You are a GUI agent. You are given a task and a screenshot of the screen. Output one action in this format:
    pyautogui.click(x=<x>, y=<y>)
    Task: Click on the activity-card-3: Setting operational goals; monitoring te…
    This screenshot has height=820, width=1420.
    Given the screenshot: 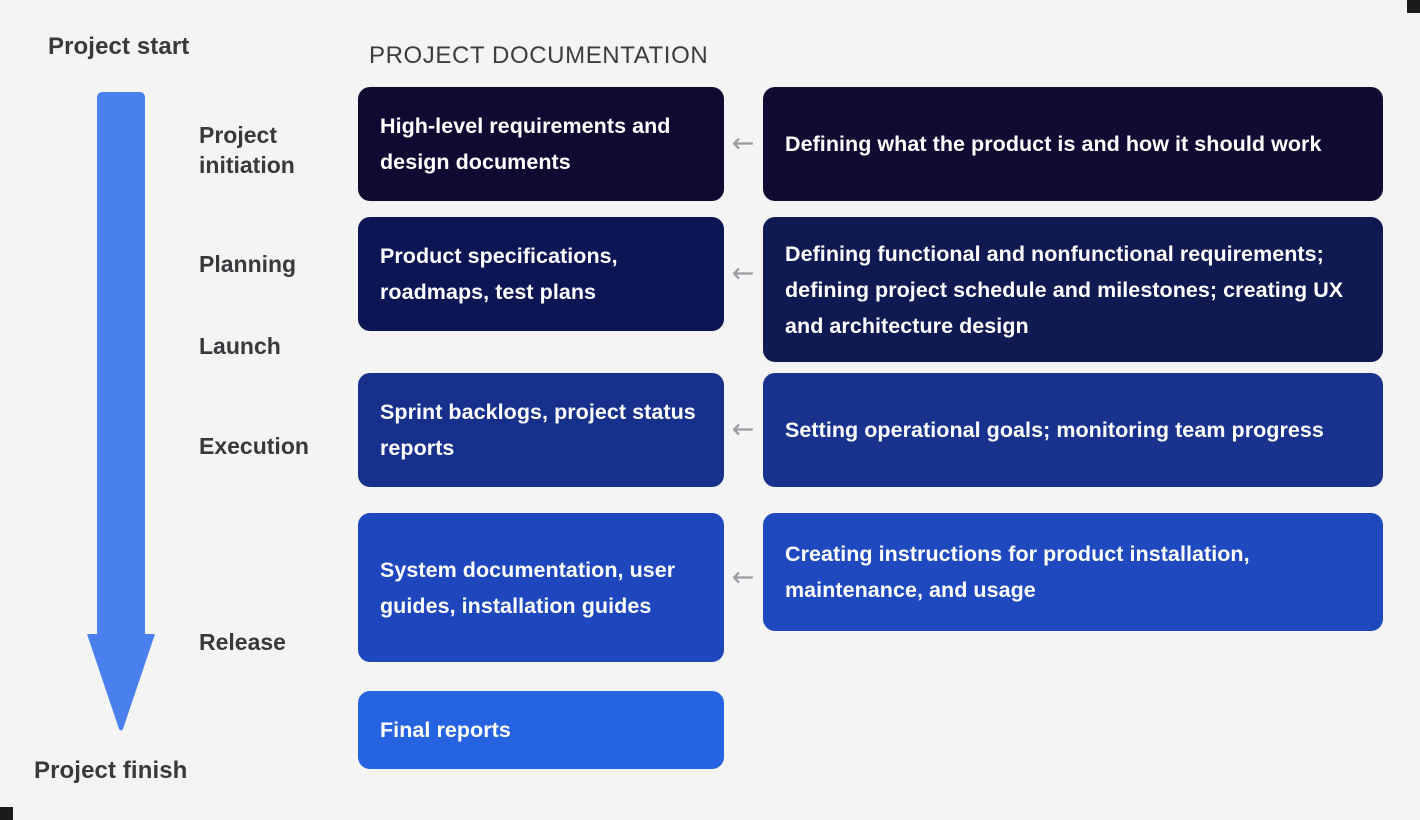 What is the action you would take?
    pyautogui.click(x=1073, y=430)
    